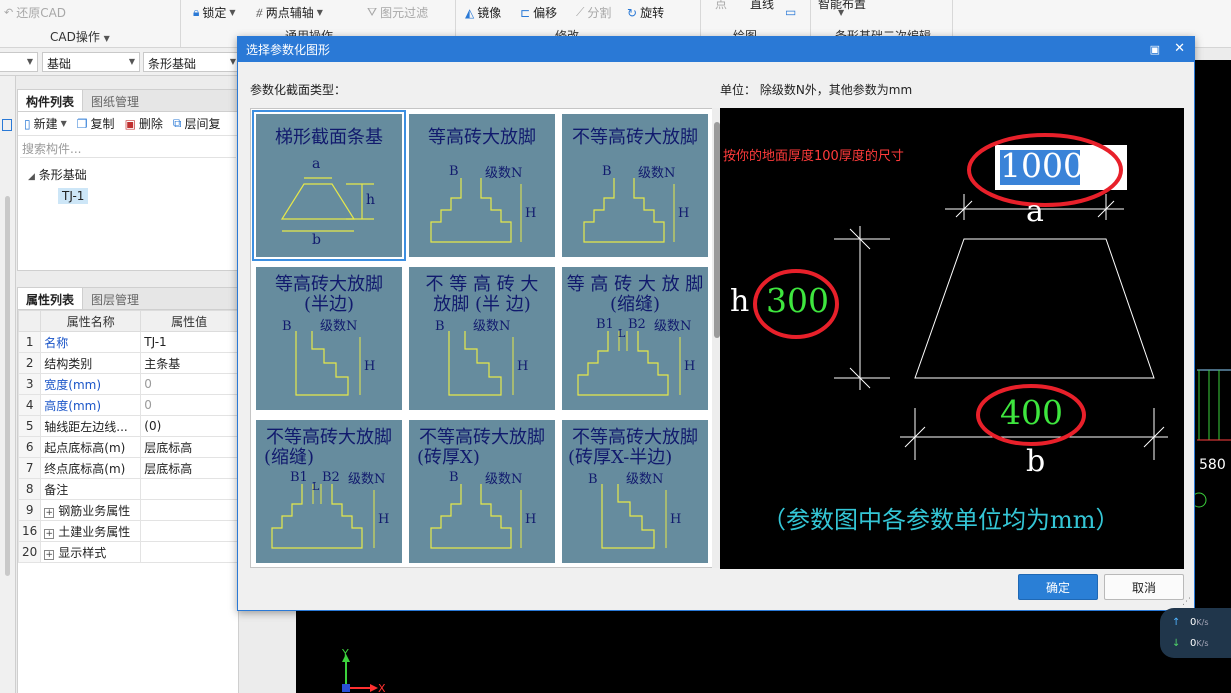 This screenshot has width=1231, height=693. What do you see at coordinates (51, 298) in the screenshot?
I see `tab-property-list: 属性列表` at bounding box center [51, 298].